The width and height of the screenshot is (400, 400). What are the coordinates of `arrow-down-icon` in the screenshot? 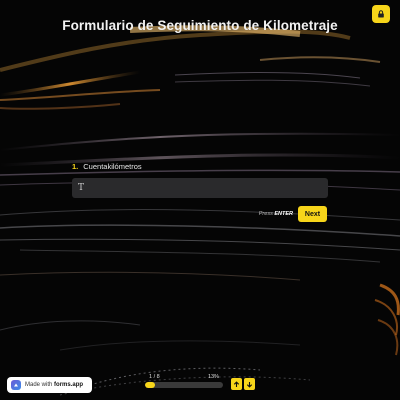 It's located at (249, 384).